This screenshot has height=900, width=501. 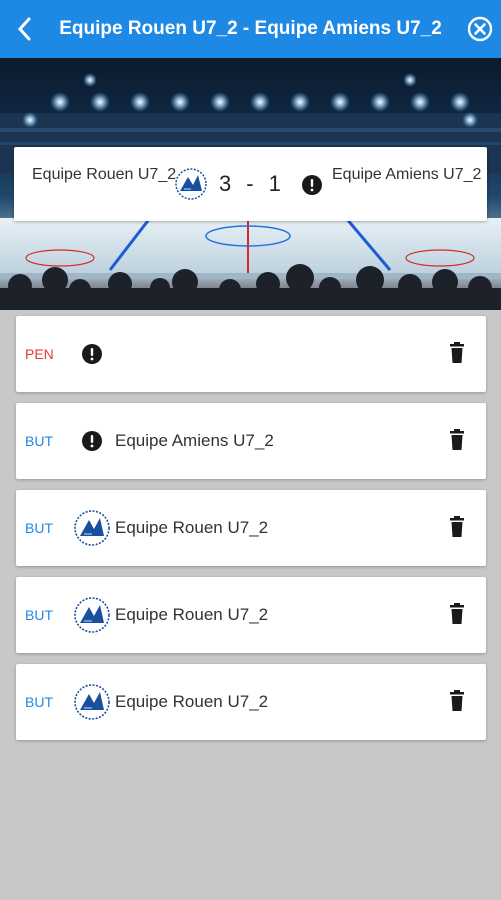 I want to click on list-item: PEN, so click(x=251, y=354).